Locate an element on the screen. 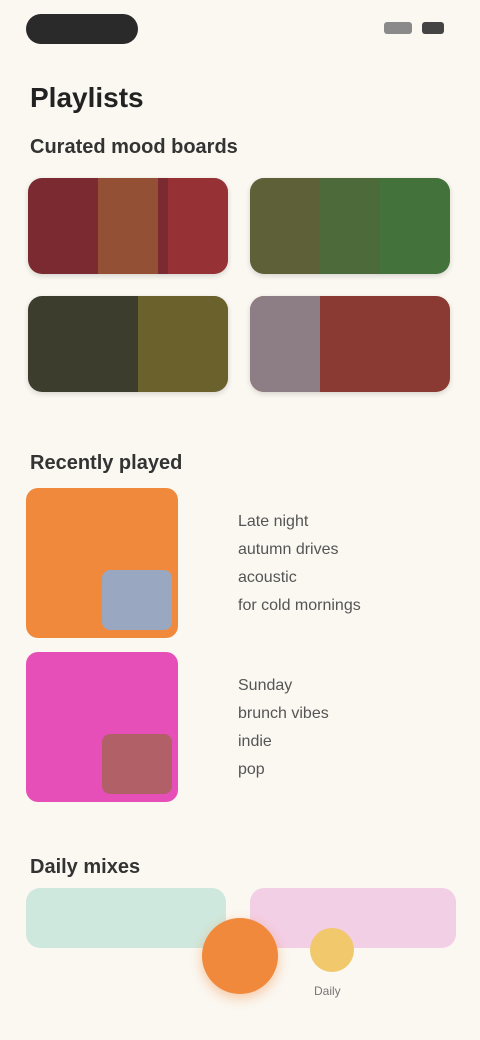 The width and height of the screenshot is (480, 1040). now-playing-caption: Daily is located at coordinates (327, 991).